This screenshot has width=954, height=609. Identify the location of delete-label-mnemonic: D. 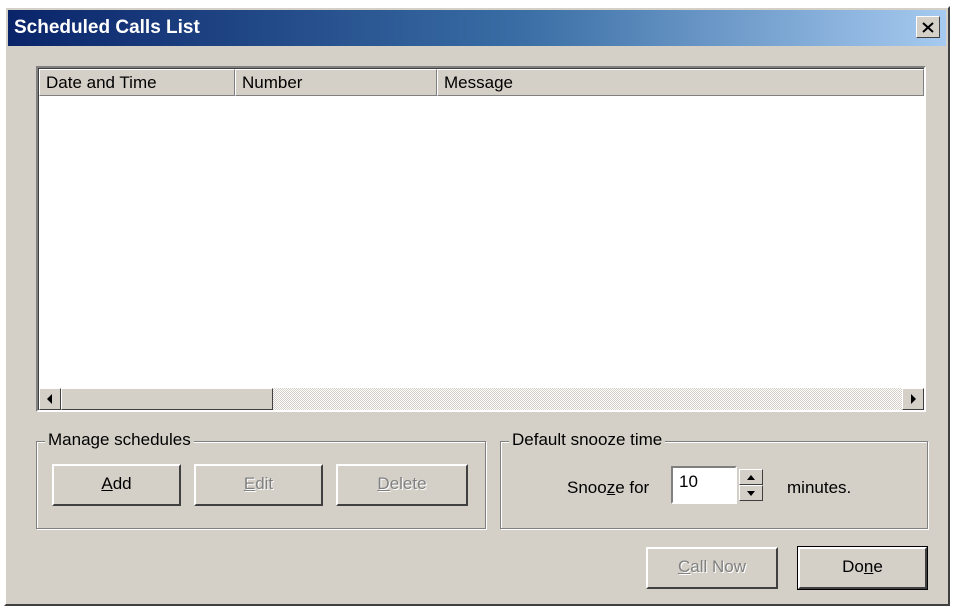
(383, 483).